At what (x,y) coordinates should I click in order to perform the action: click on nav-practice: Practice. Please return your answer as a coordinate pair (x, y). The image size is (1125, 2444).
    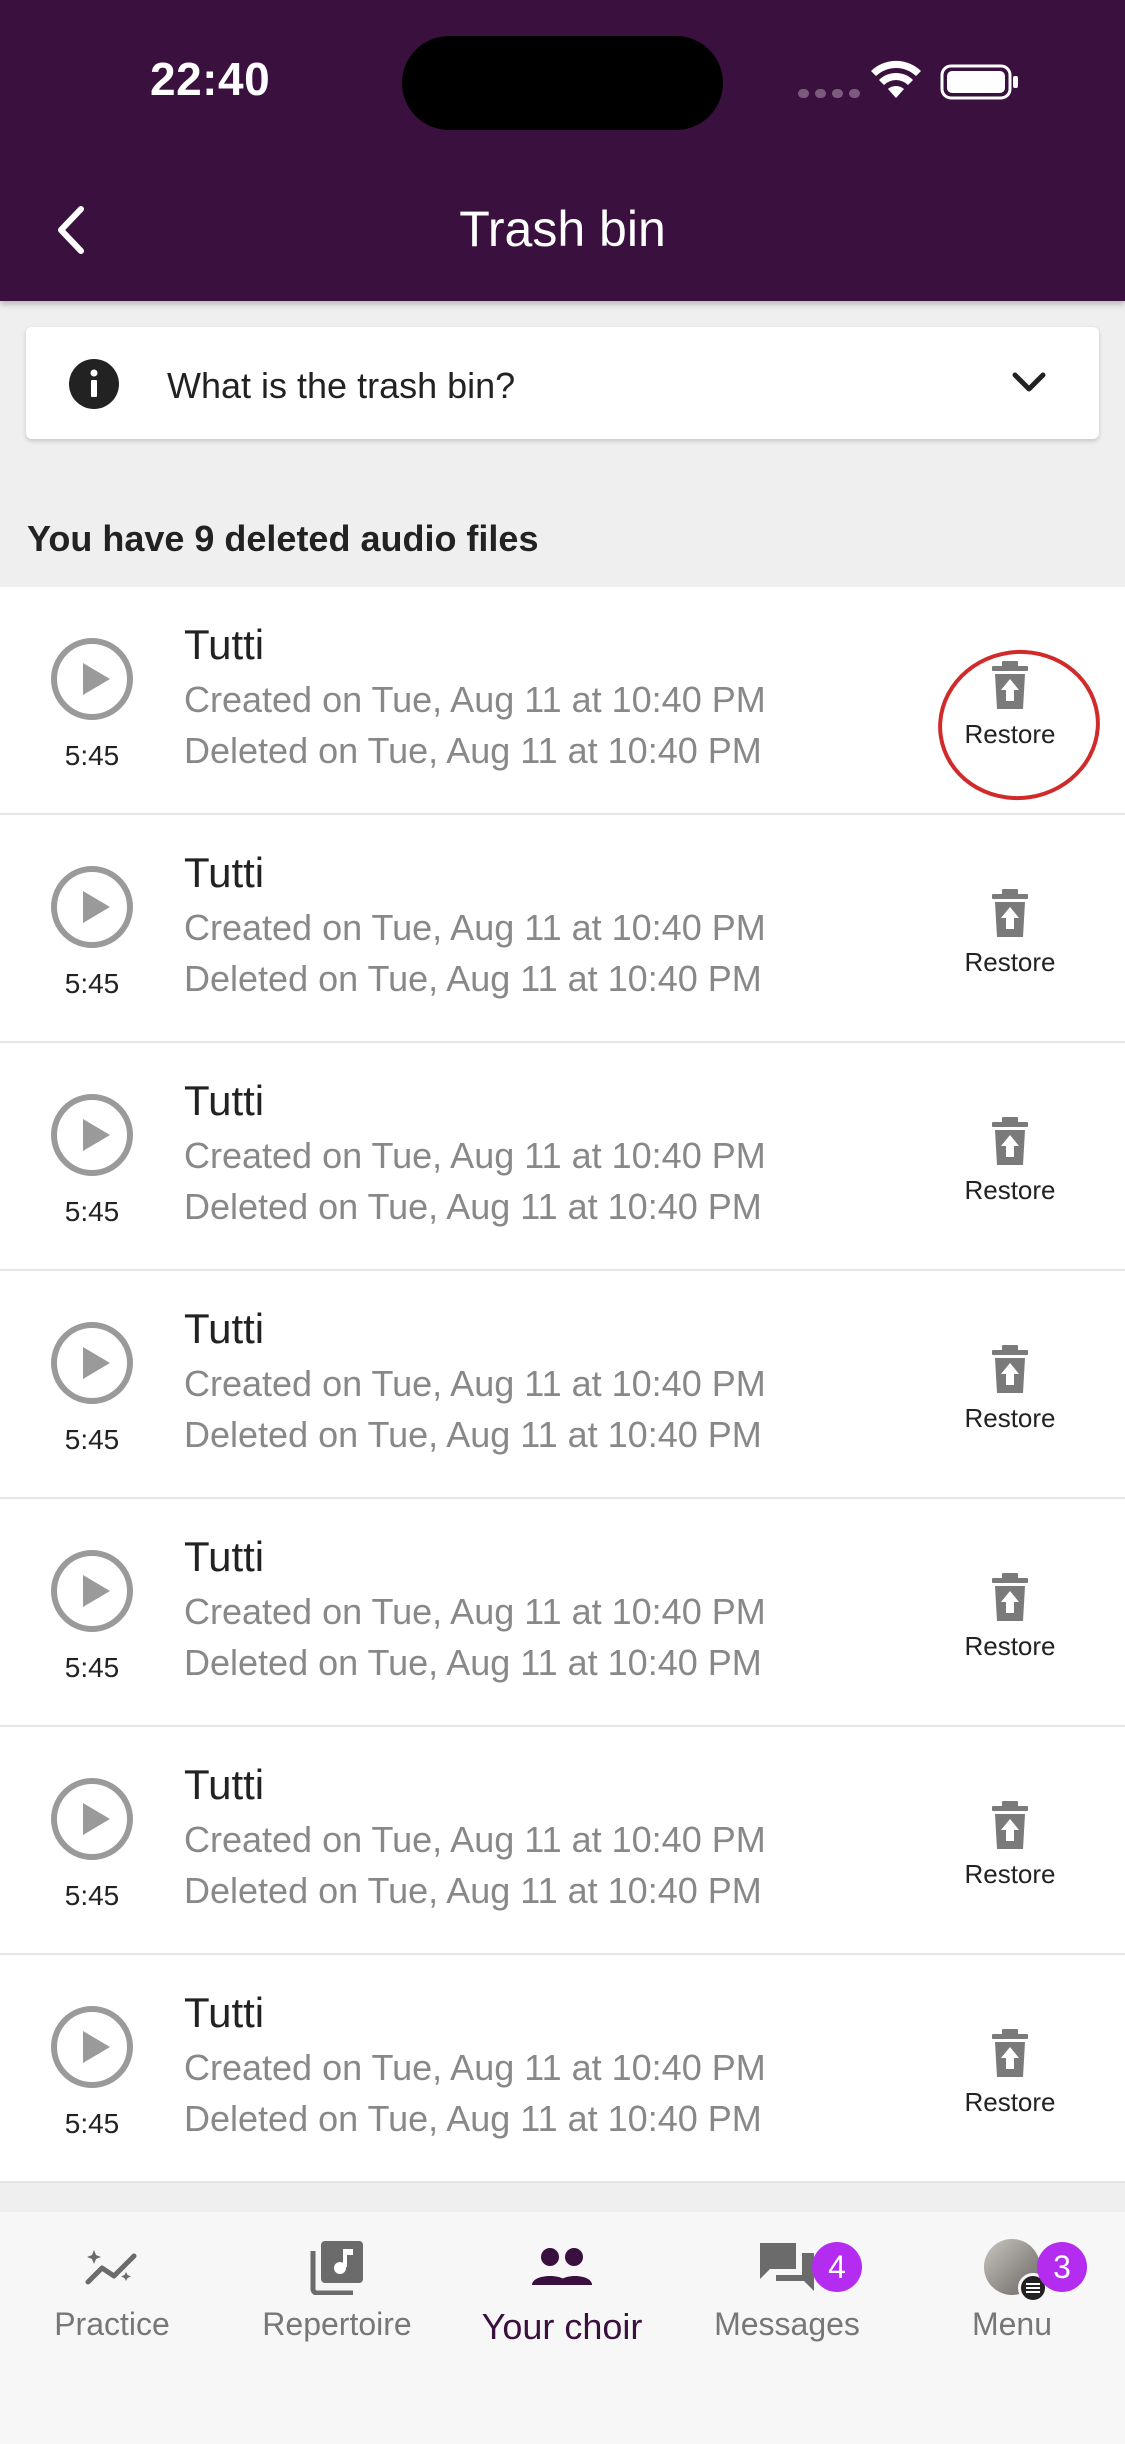
    Looking at the image, I should click on (112, 2287).